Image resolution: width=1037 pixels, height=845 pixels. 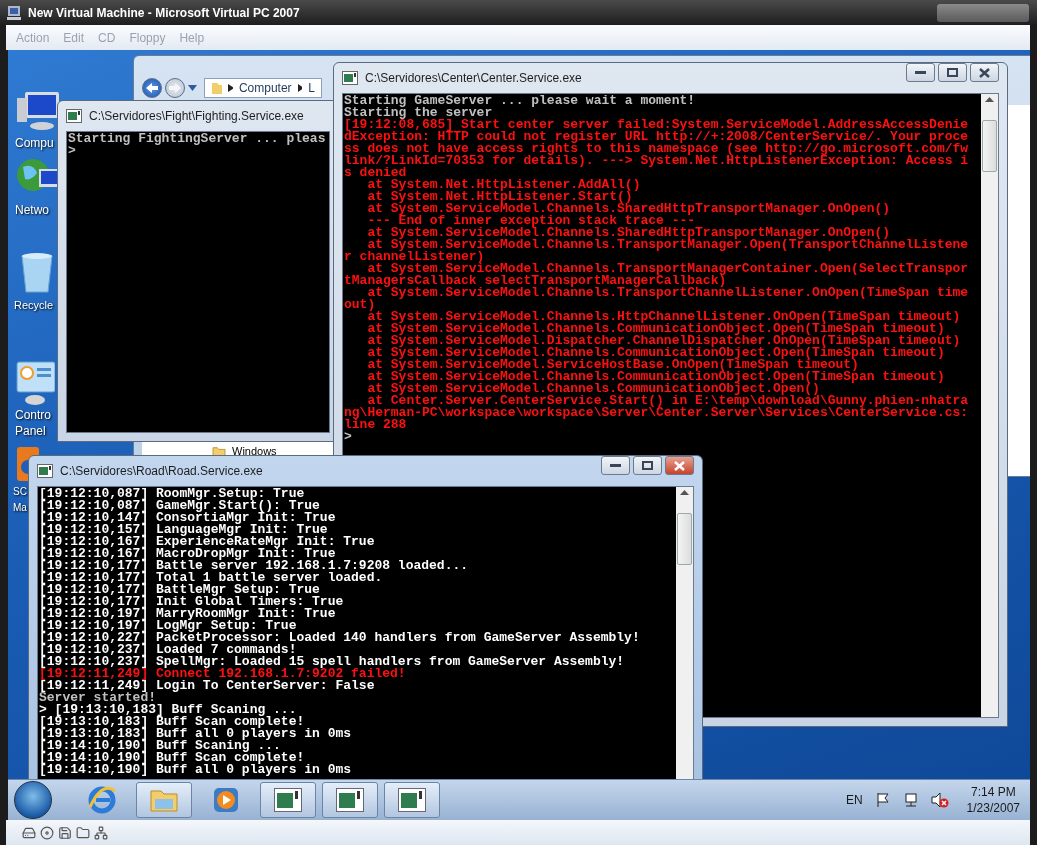 What do you see at coordinates (222, 674) in the screenshot?
I see `console-line: [19:12:11,249] Connect 192.168.1.7:9202 failed!` at bounding box center [222, 674].